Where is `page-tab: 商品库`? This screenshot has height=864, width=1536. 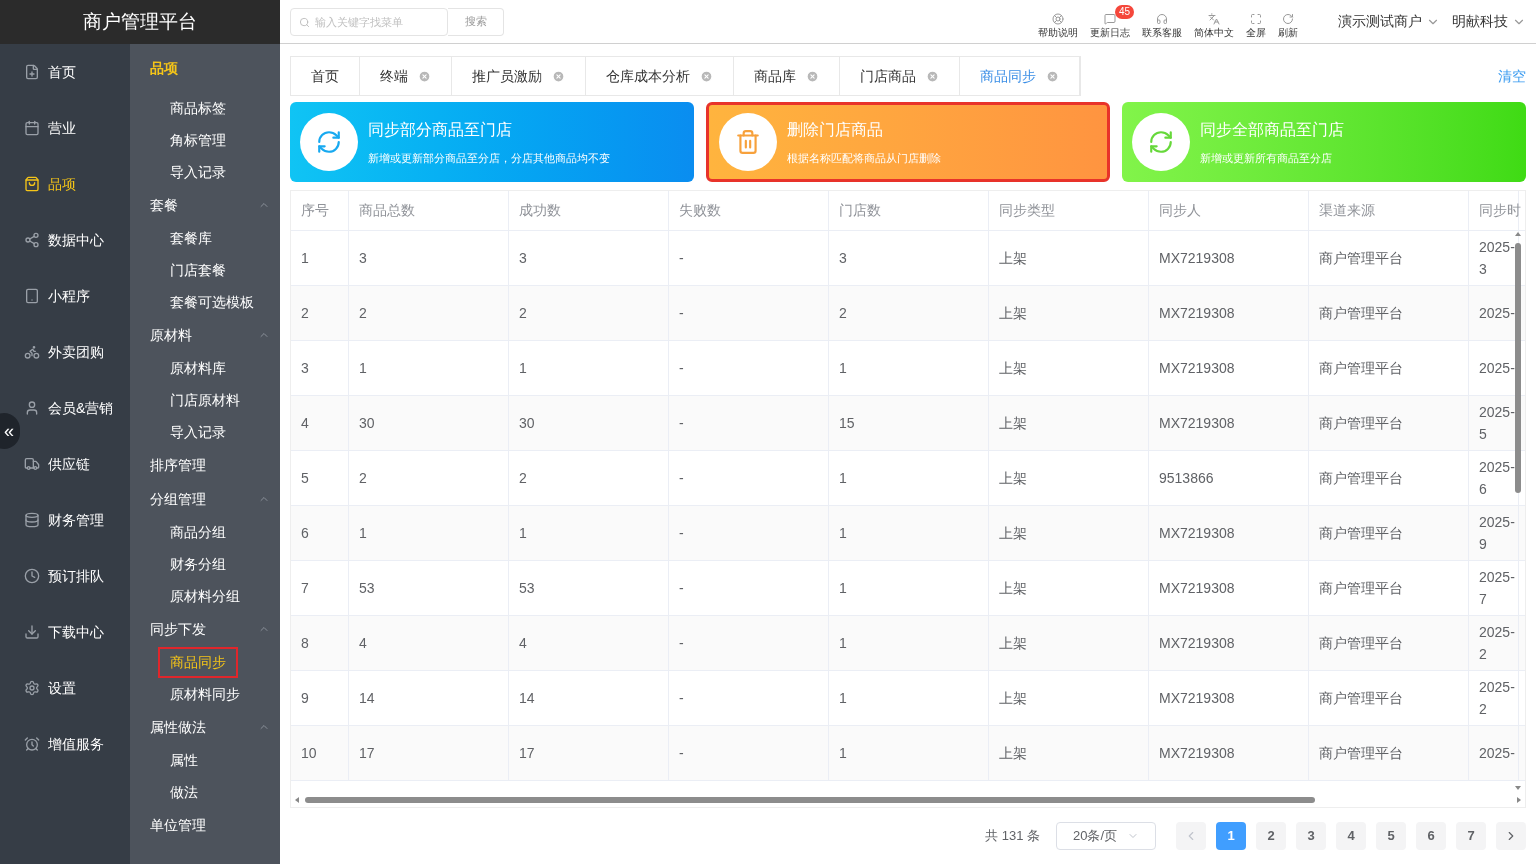 page-tab: 商品库 is located at coordinates (787, 76).